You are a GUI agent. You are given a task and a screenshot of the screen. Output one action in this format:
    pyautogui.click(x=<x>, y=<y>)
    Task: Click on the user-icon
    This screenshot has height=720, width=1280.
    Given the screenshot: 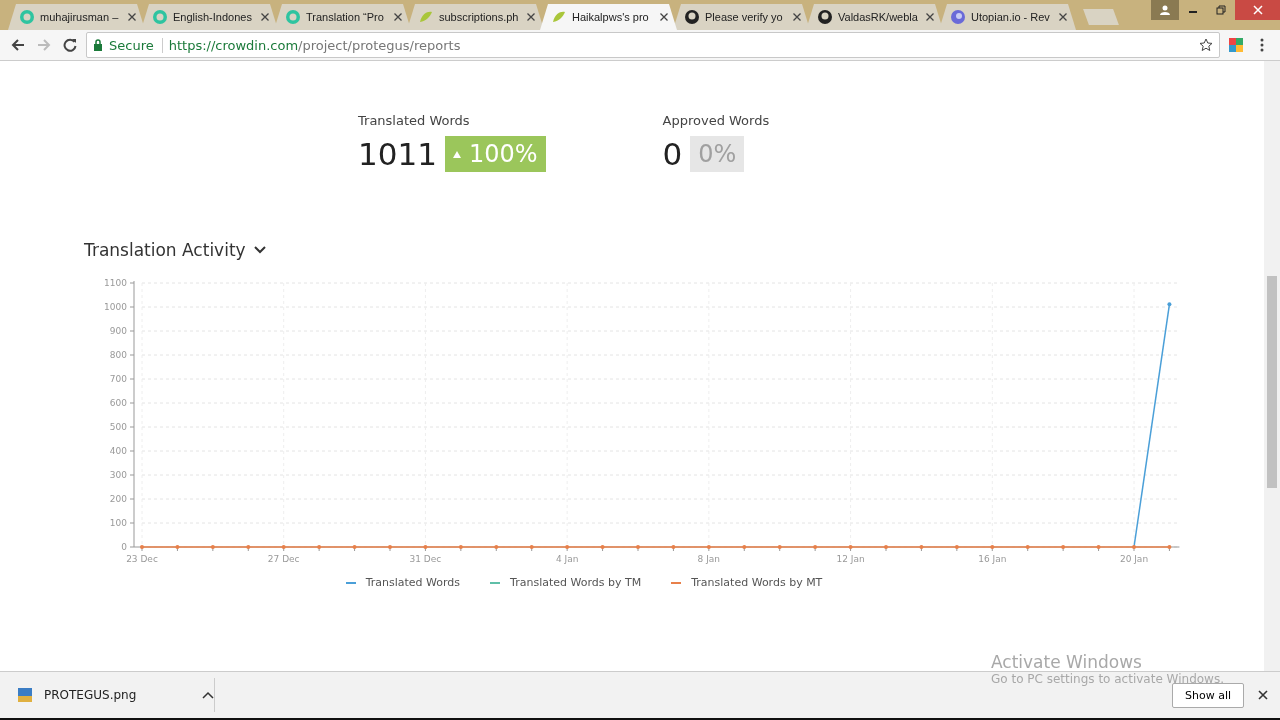 What is the action you would take?
    pyautogui.click(x=1165, y=10)
    